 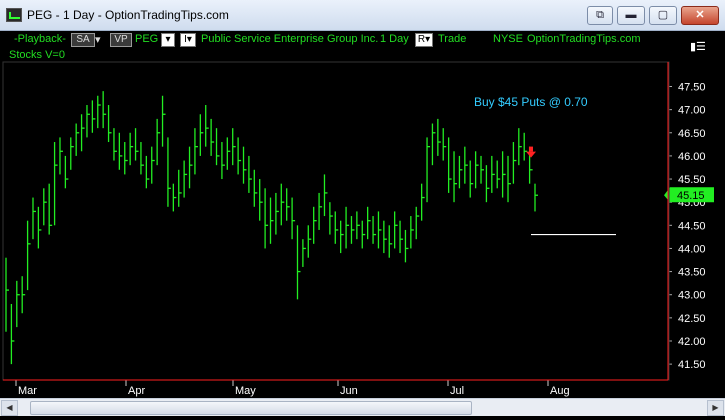 I want to click on sa-button: SA, so click(x=83, y=40).